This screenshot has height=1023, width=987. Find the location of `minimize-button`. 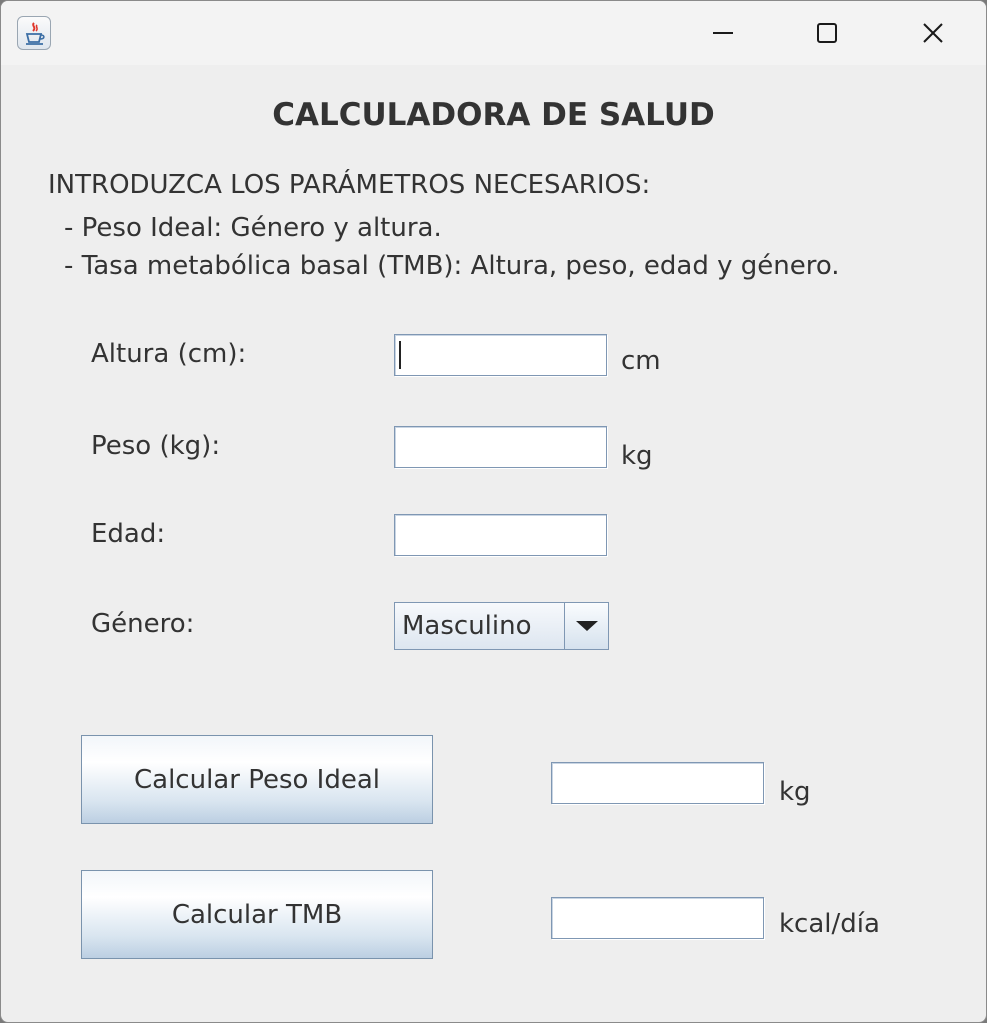

minimize-button is located at coordinates (723, 33).